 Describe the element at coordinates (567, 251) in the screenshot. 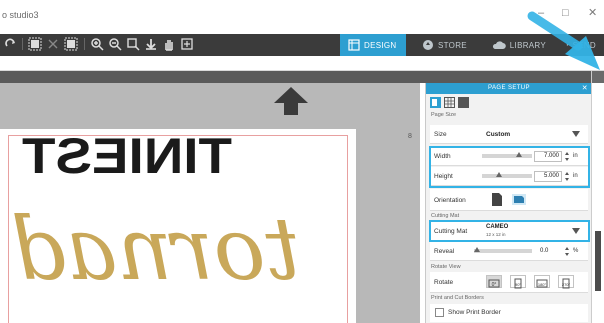

I see `reveal-spinner-icon` at that location.